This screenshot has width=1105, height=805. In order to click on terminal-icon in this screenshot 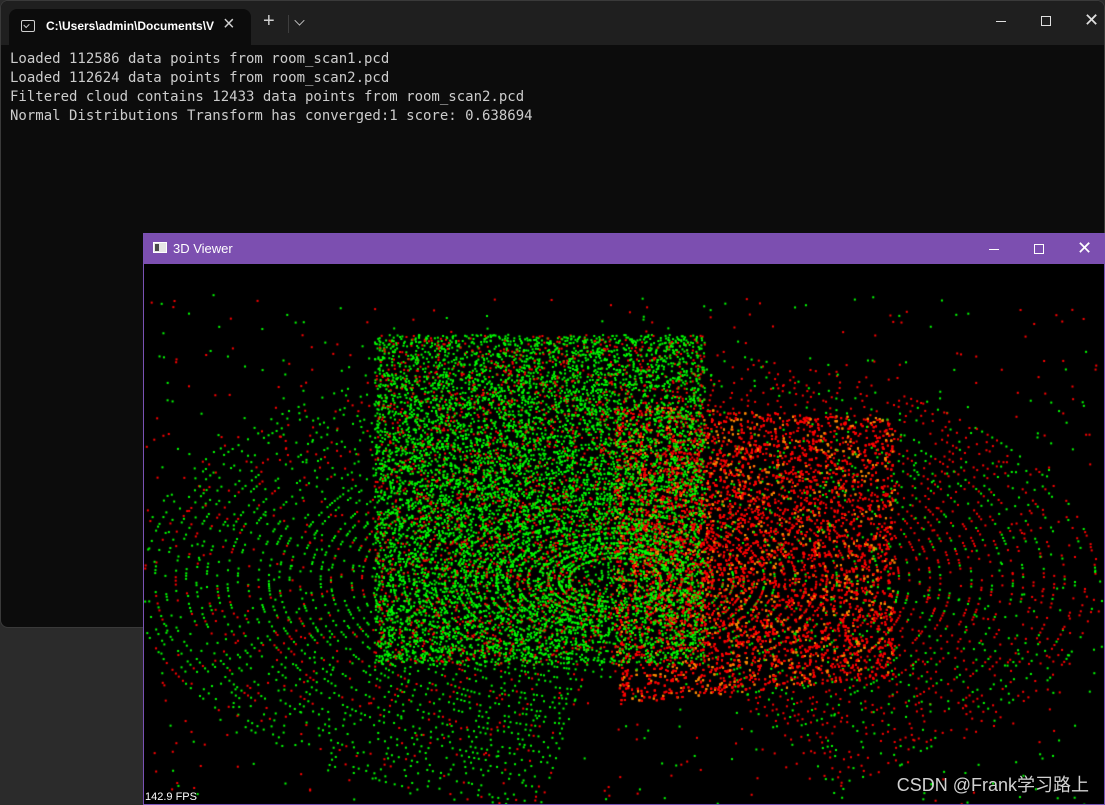, I will do `click(28, 26)`.